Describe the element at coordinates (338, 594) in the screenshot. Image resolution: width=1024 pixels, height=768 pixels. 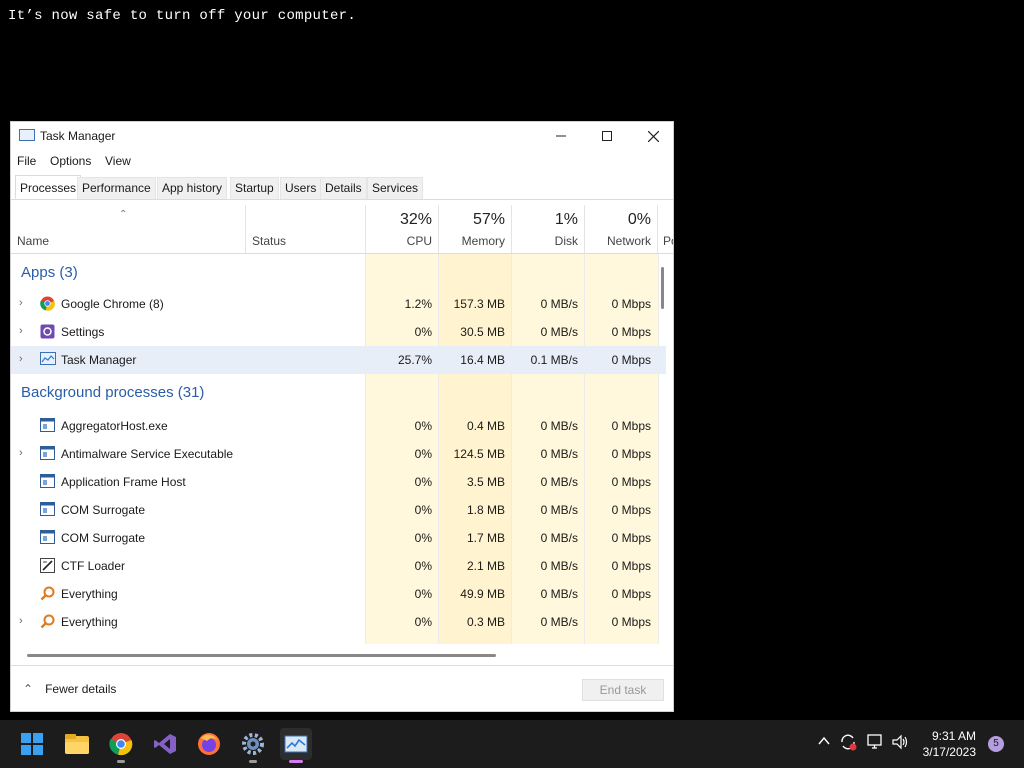
I see `process-row: Everything 0% 49.9 MB 0 MB/s 0 Mbps` at that location.